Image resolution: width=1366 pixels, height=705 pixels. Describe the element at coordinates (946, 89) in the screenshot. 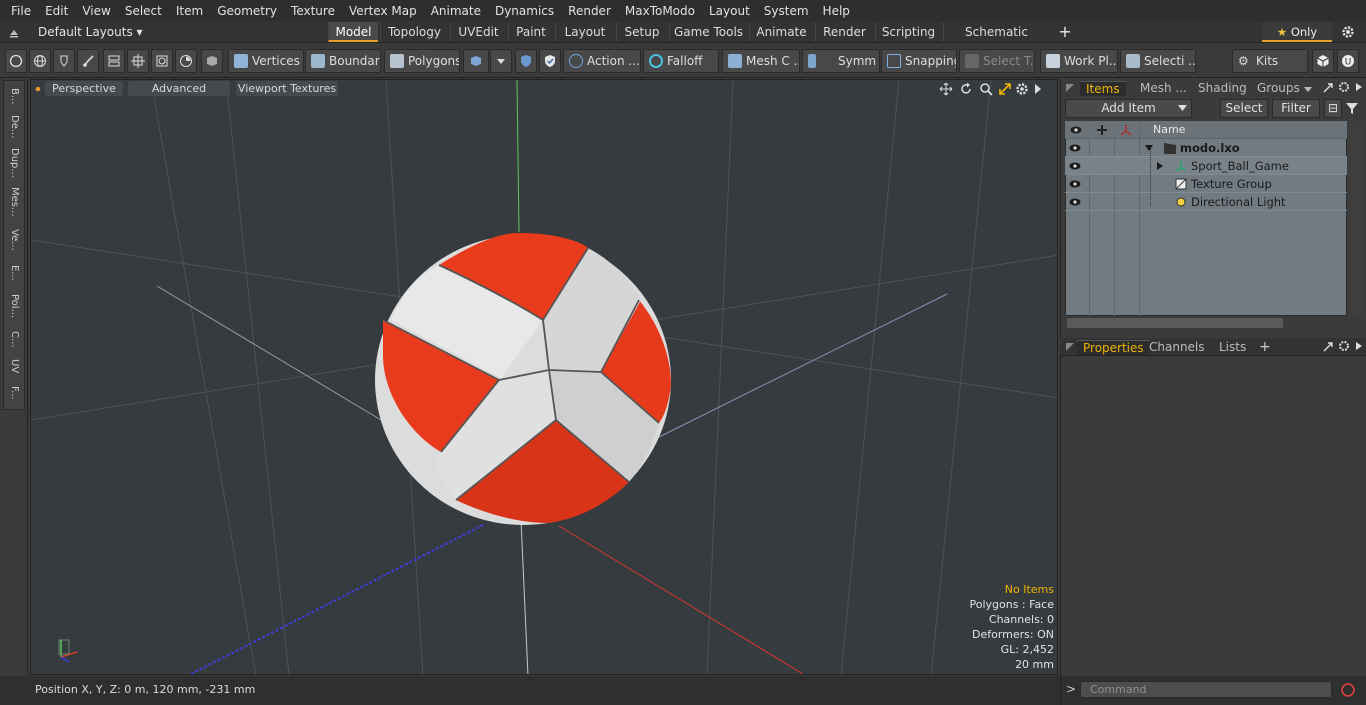

I see `pan-icon` at that location.